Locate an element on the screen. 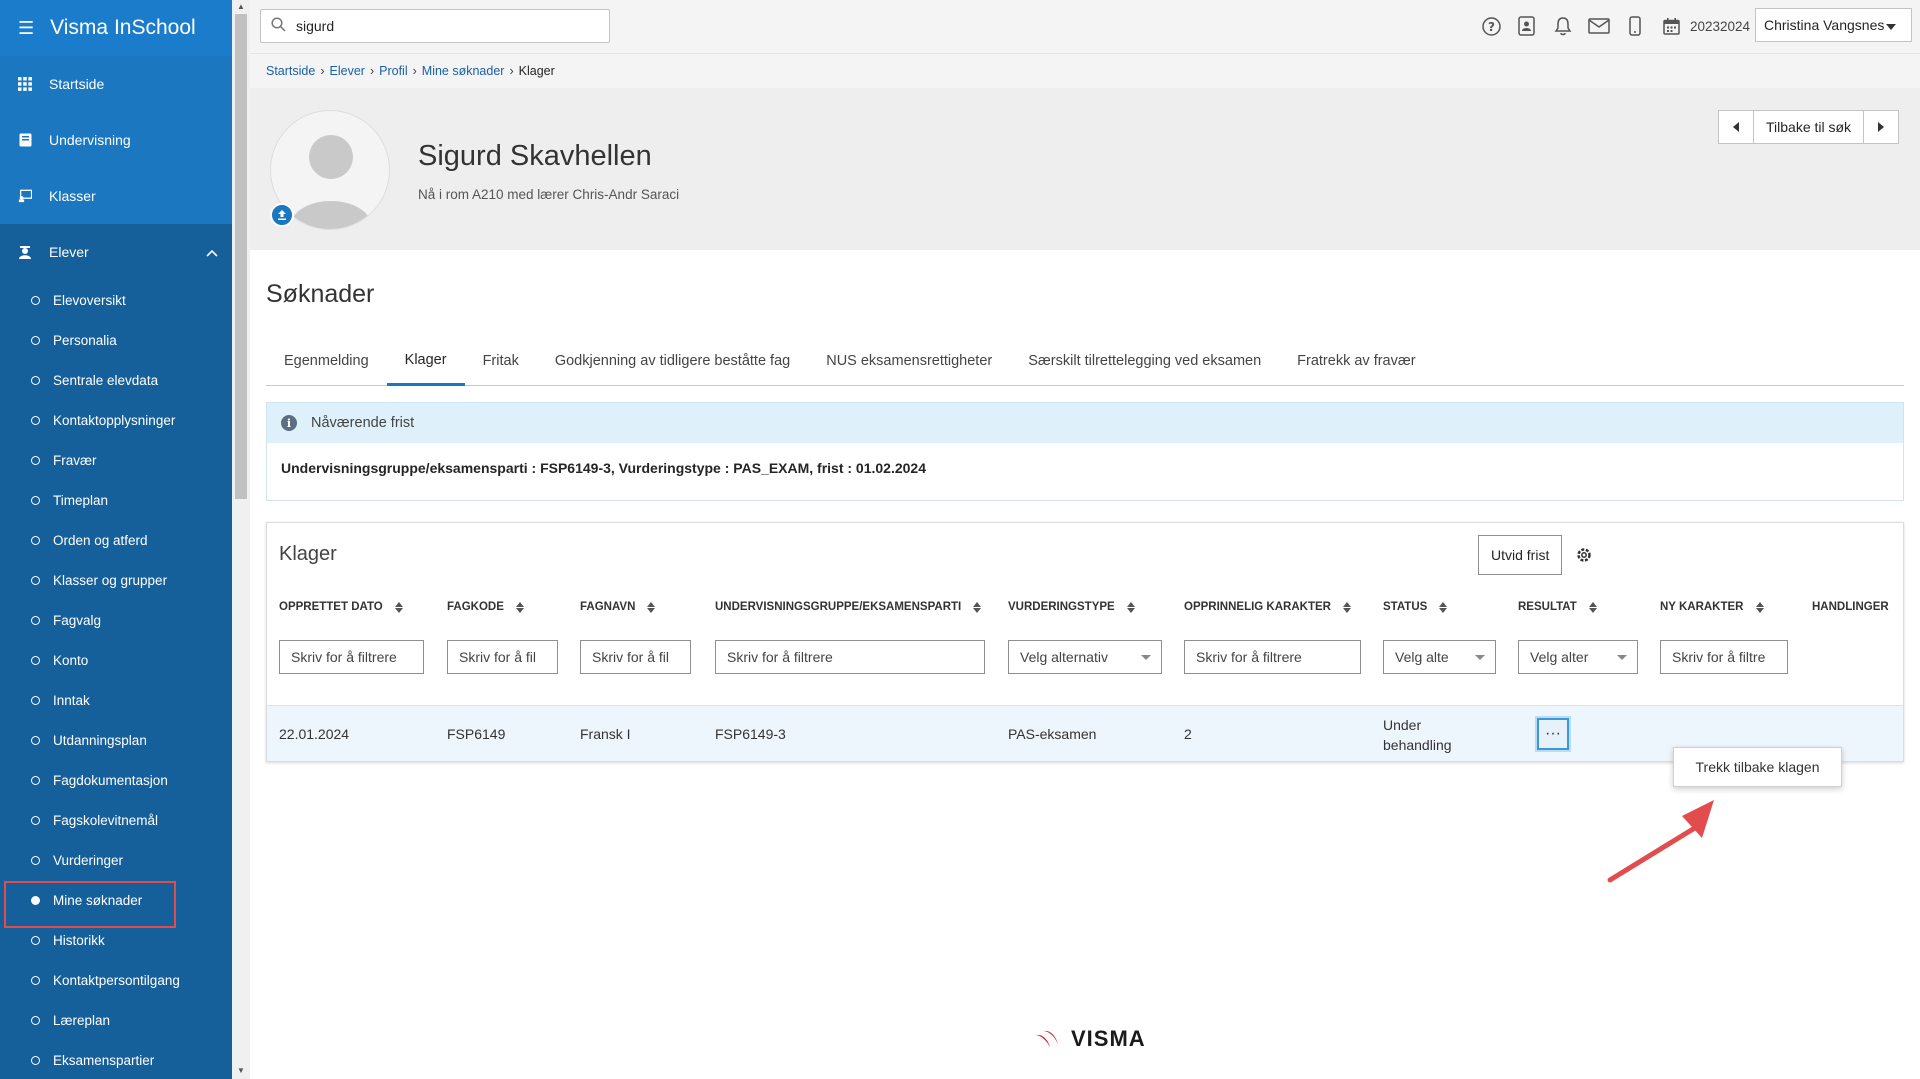 The image size is (1920, 1079). scroll-thumb is located at coordinates (241, 256).